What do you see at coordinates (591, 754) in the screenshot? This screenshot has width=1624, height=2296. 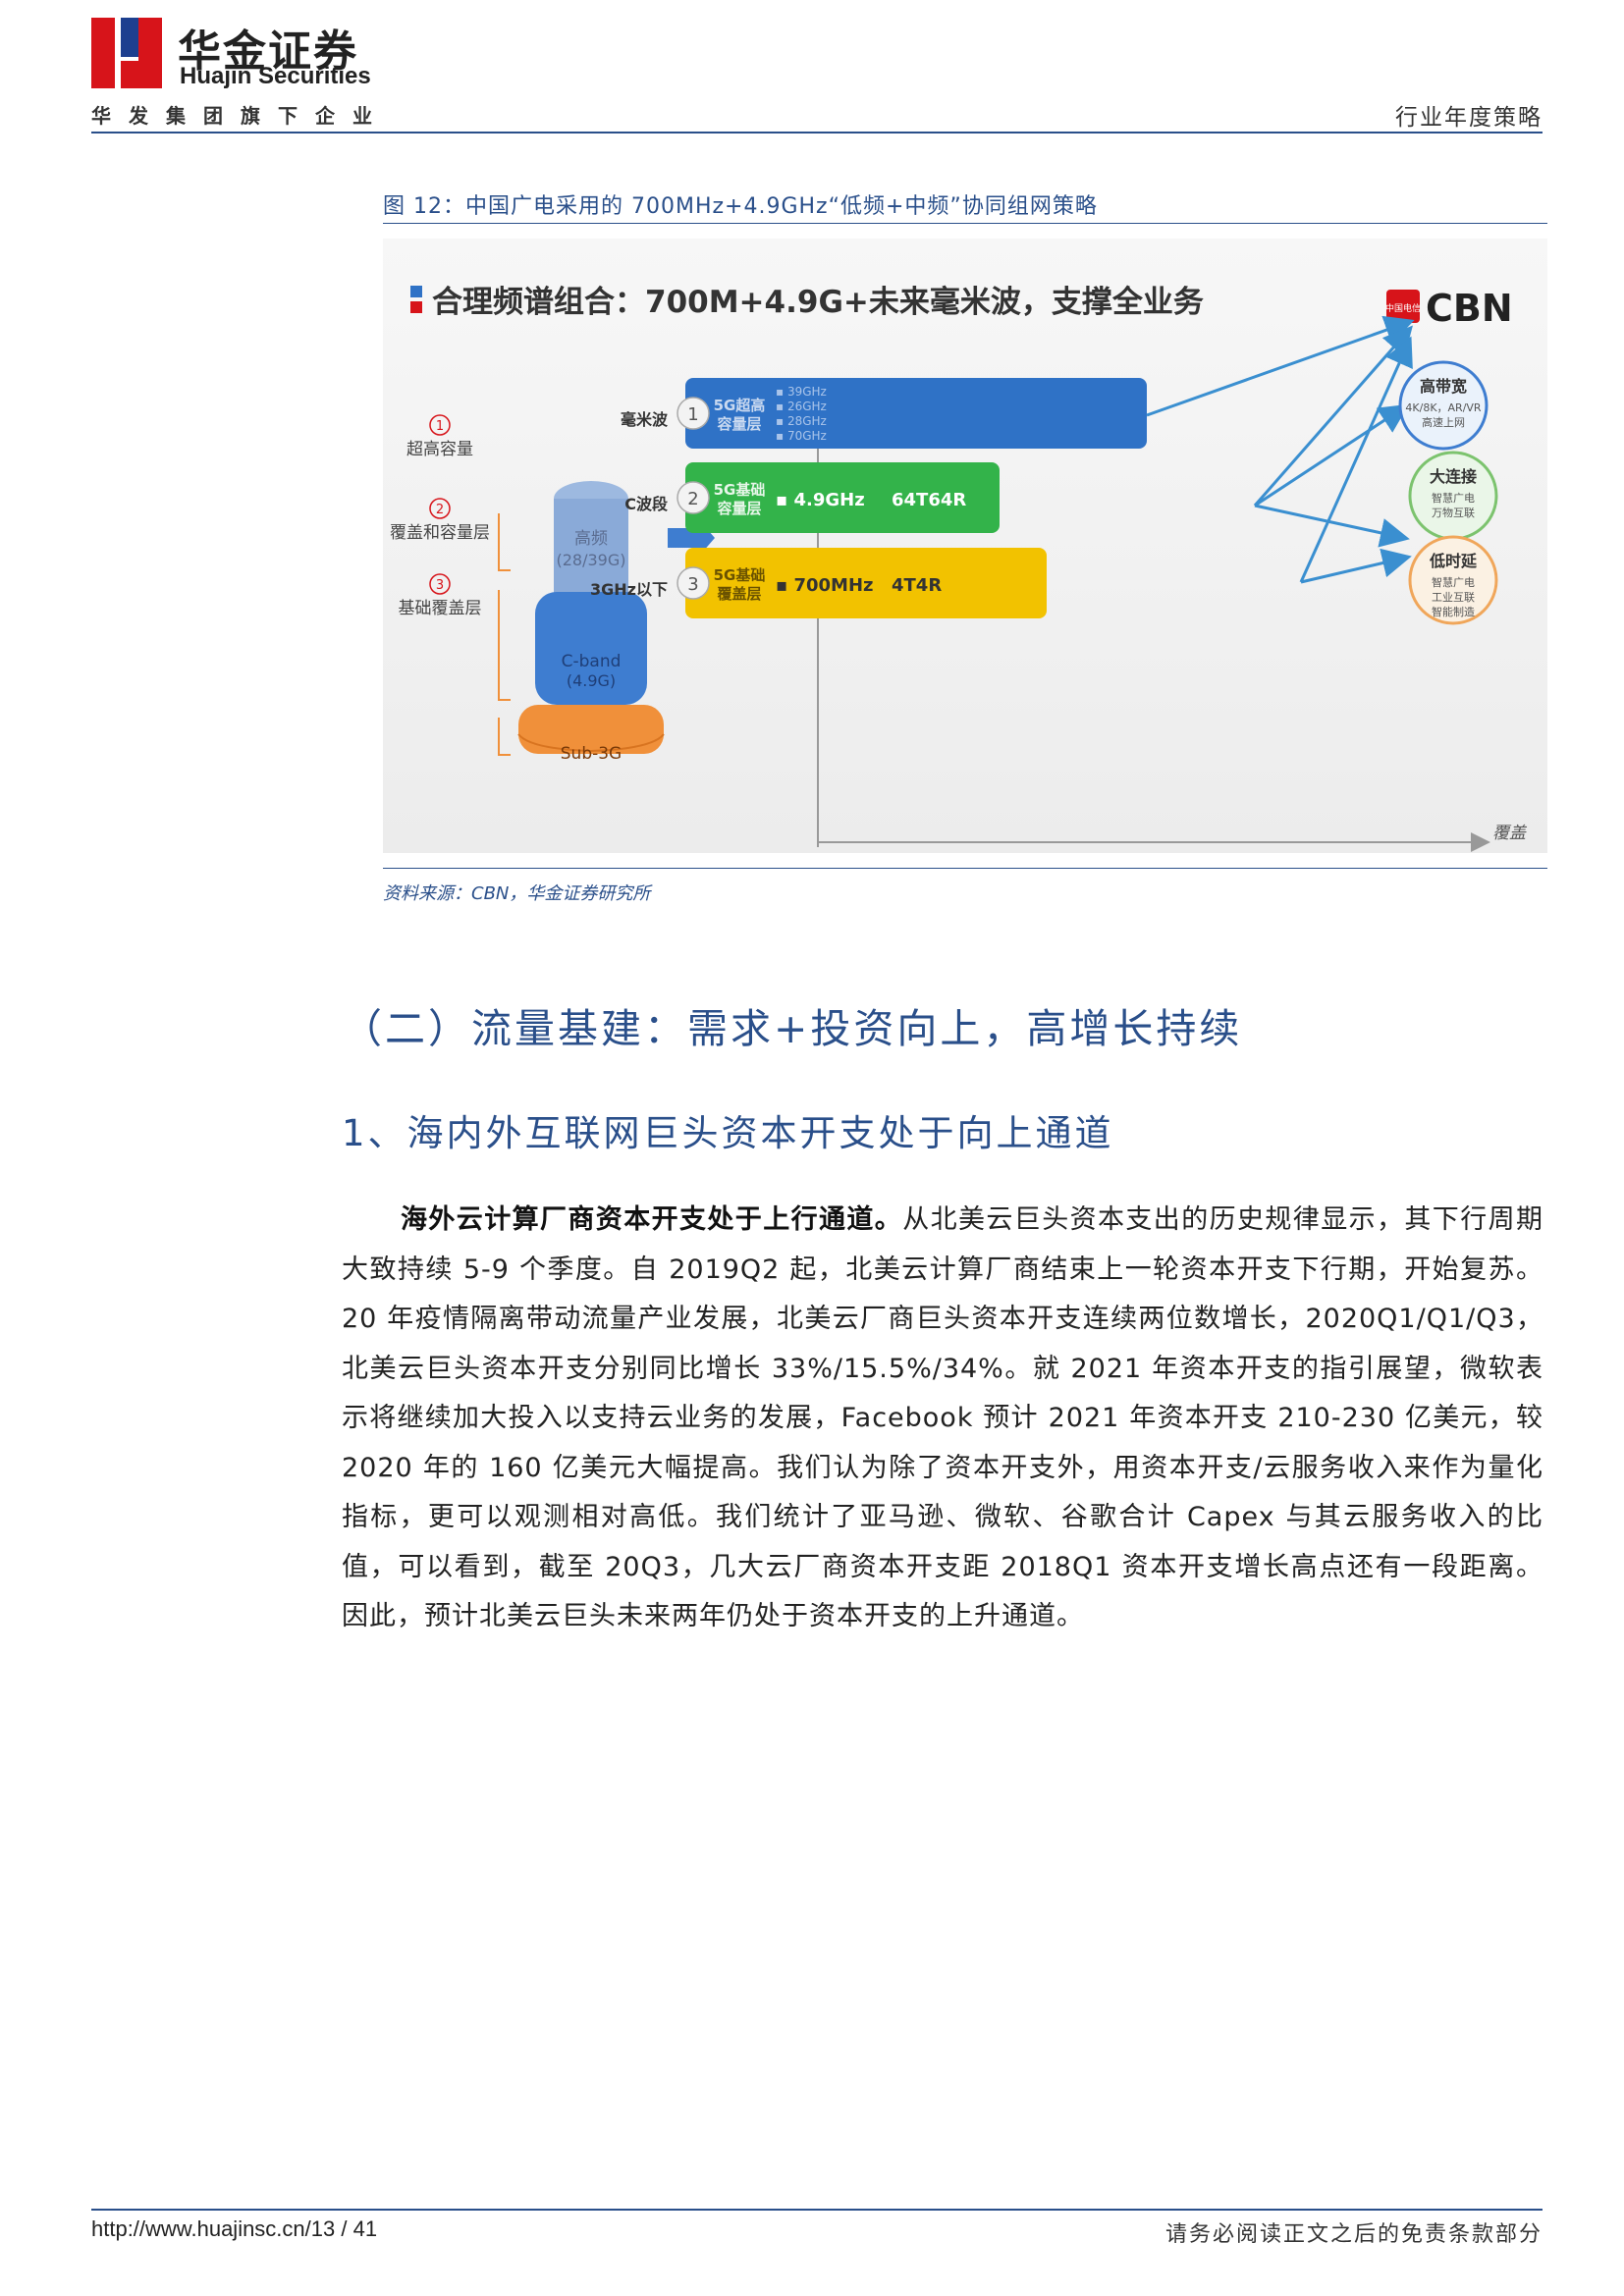 I see `stack-sub3g-label: Sub-3G` at bounding box center [591, 754].